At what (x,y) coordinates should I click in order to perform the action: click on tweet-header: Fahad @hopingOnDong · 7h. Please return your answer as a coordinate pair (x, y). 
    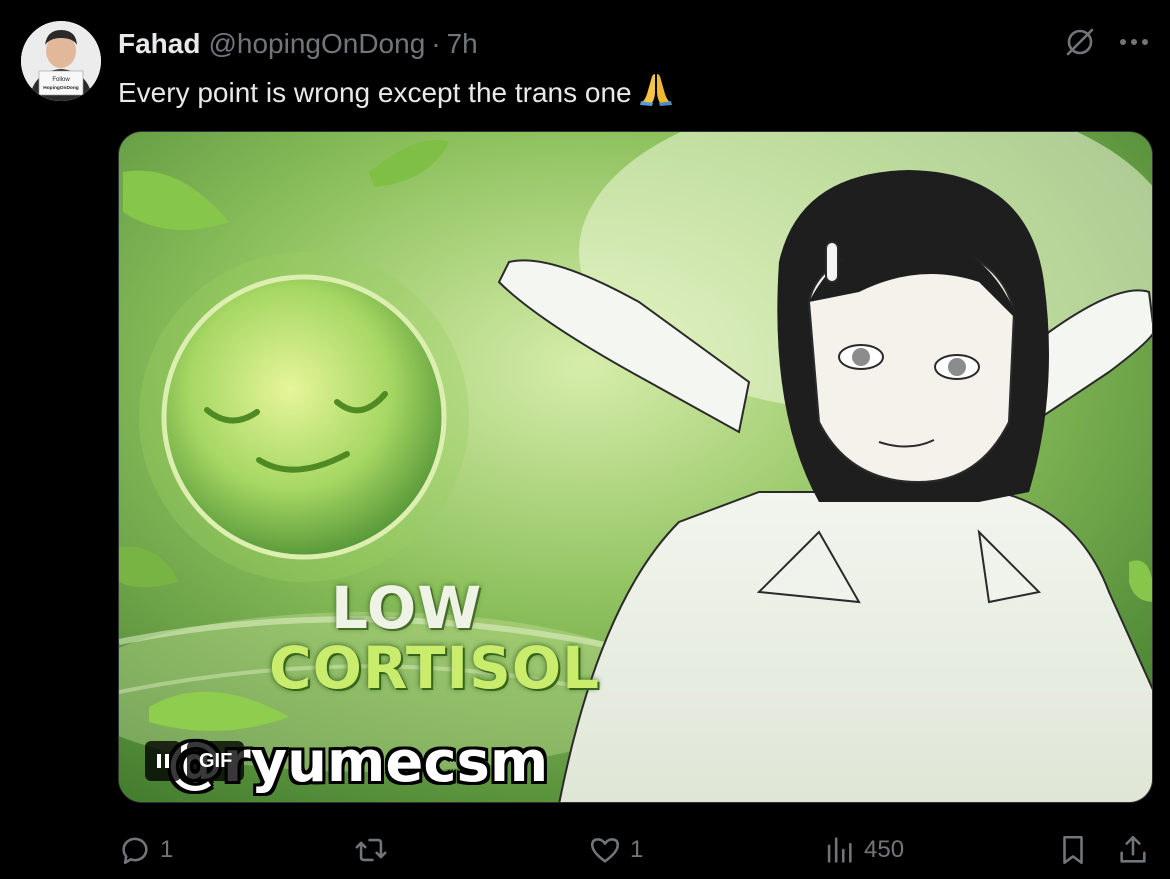
    Looking at the image, I should click on (298, 44).